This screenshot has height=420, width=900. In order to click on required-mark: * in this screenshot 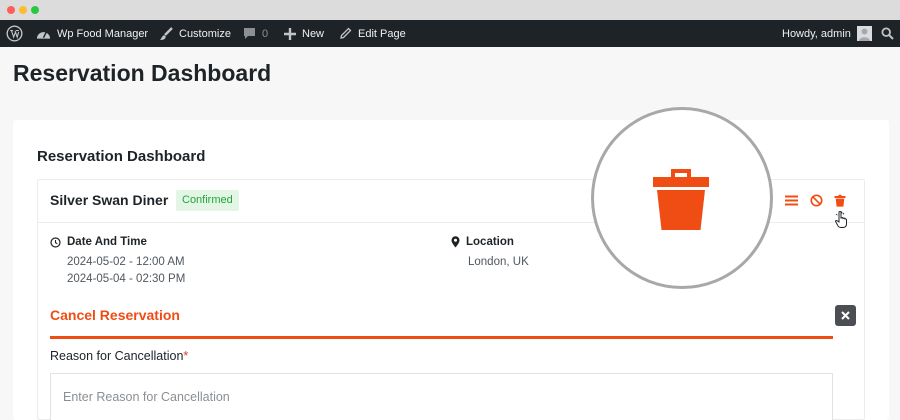, I will do `click(186, 356)`.